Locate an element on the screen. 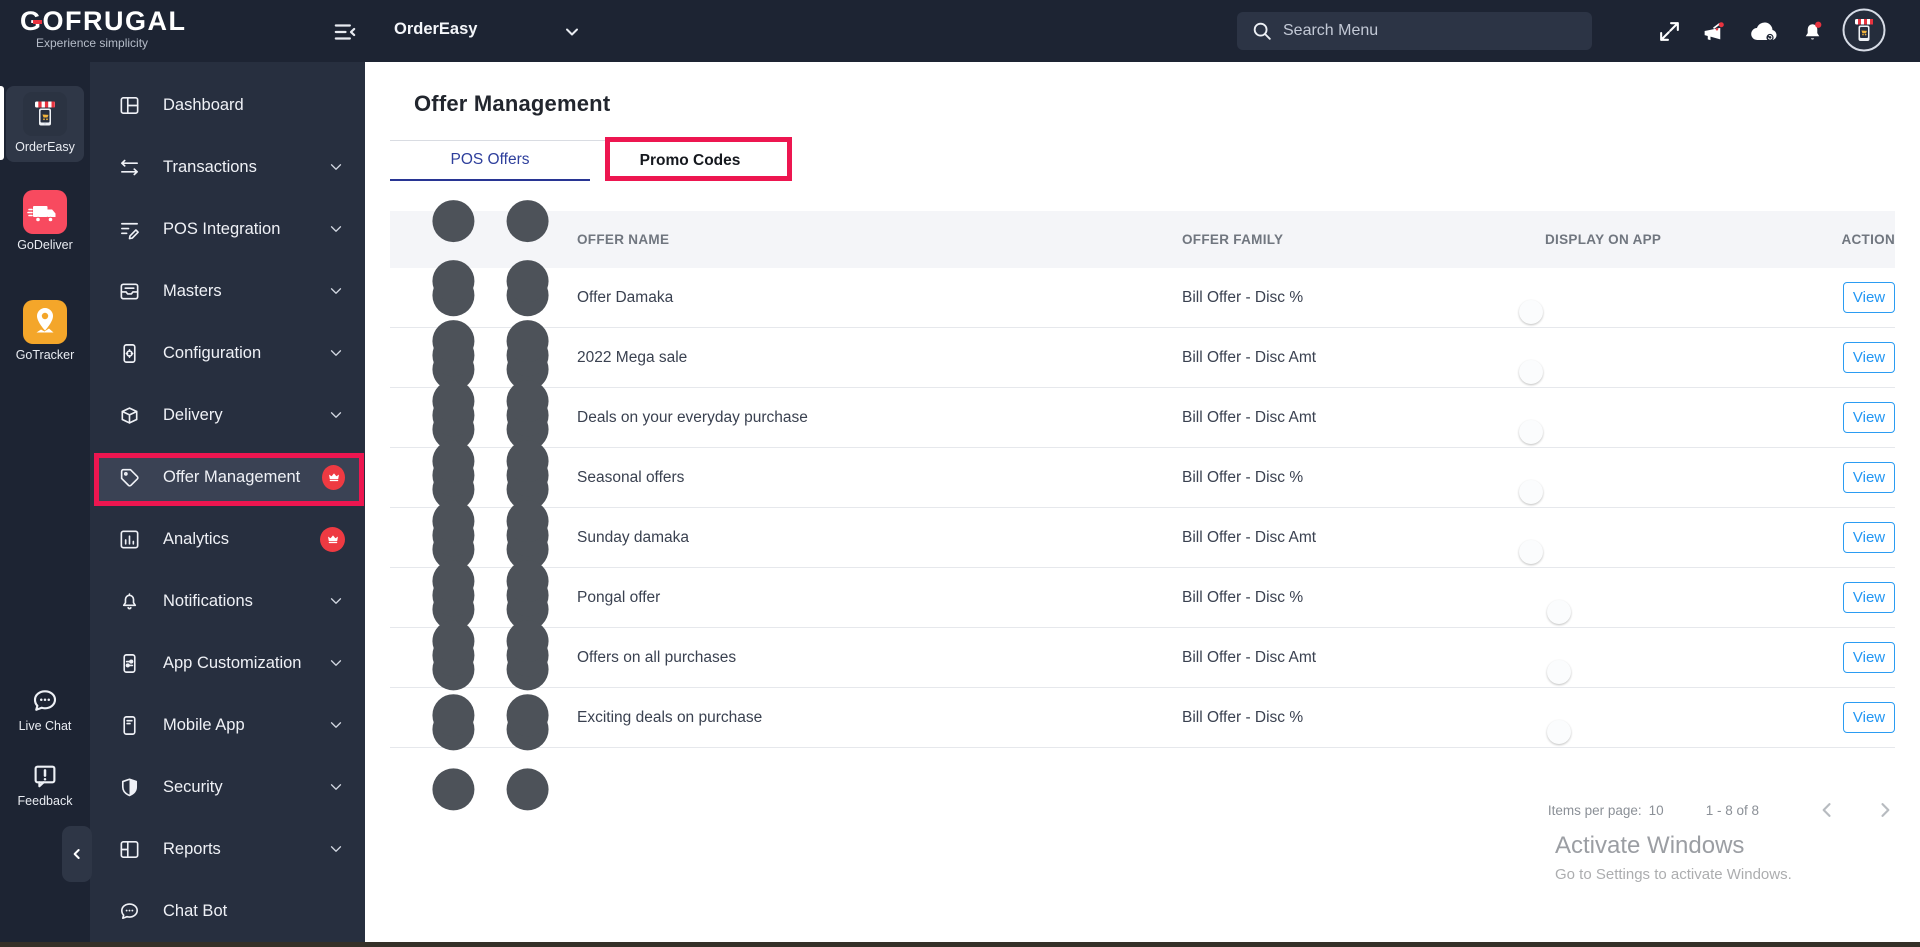 Image resolution: width=1920 pixels, height=947 pixels. rail-bottom-label: Feedback is located at coordinates (45, 801).